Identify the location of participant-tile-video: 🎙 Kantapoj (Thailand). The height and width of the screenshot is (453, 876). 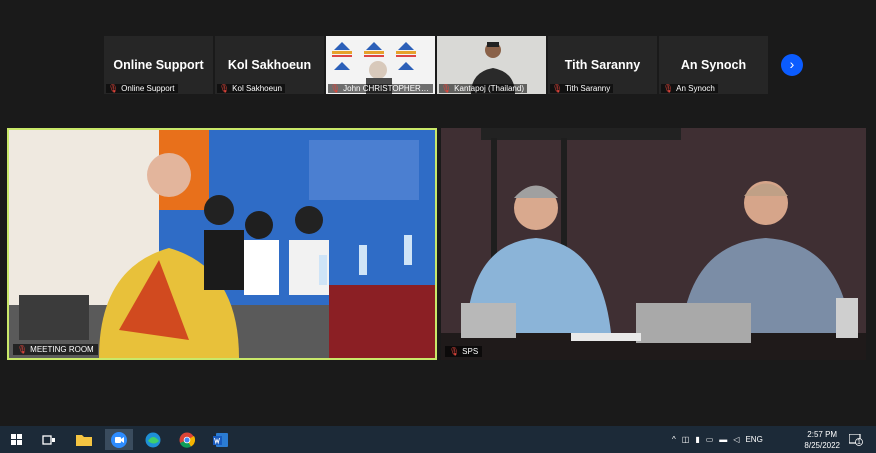
(491, 65).